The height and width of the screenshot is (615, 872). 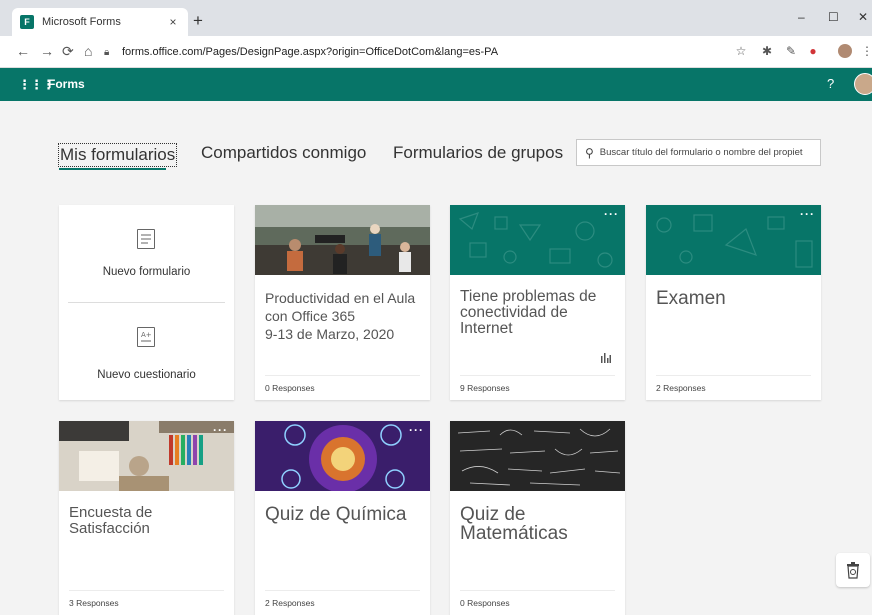 What do you see at coordinates (47, 51) in the screenshot?
I see `forward-arrow-icon: →` at bounding box center [47, 51].